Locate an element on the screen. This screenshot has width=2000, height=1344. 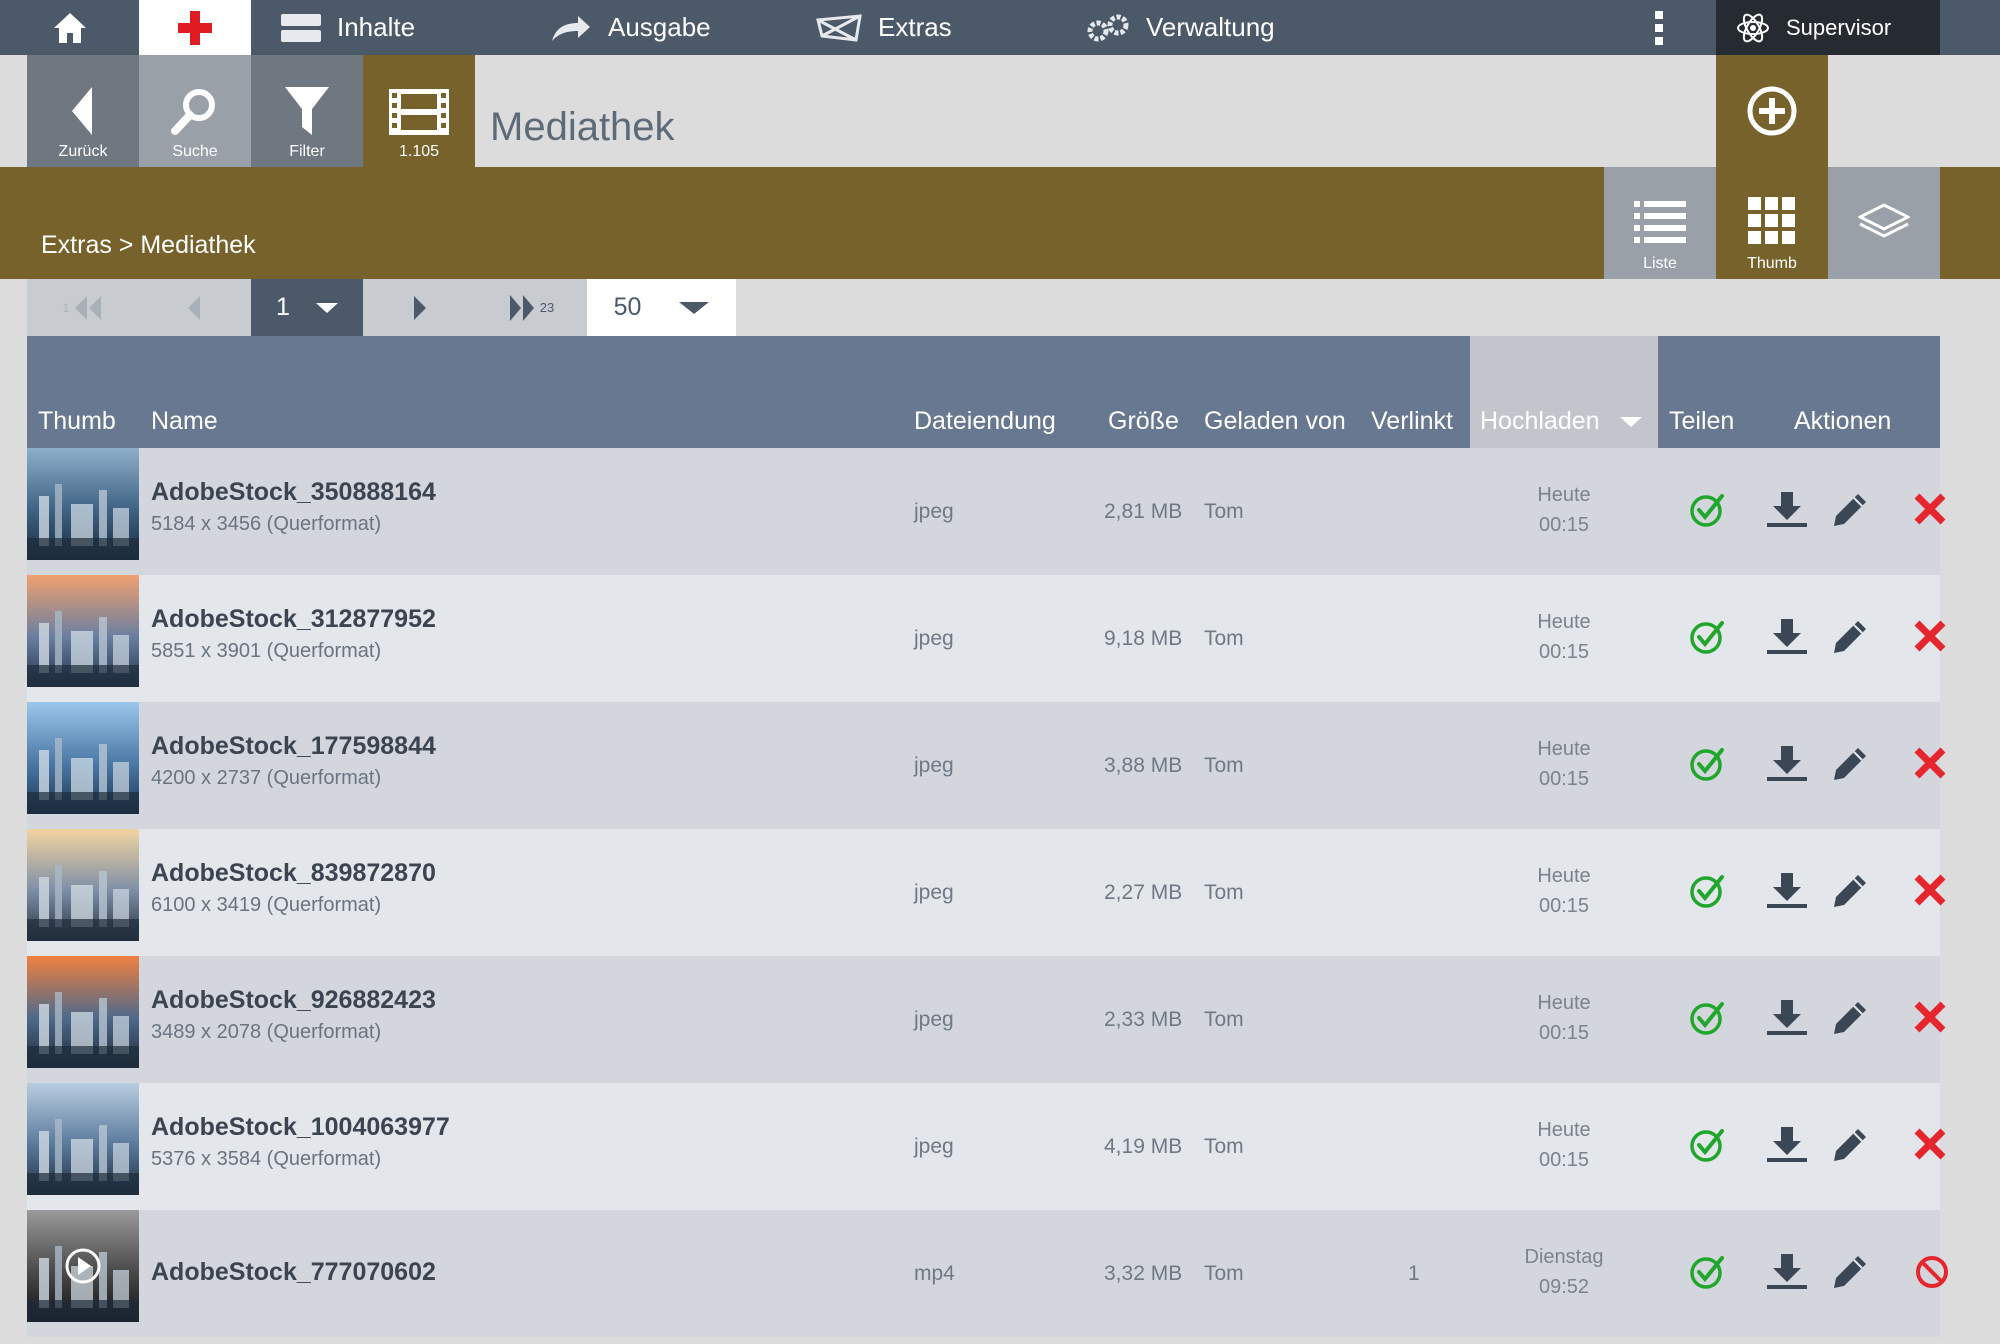
toolbar: Zurück Suche Filter 1.105 Mediathek is located at coordinates (1000, 111).